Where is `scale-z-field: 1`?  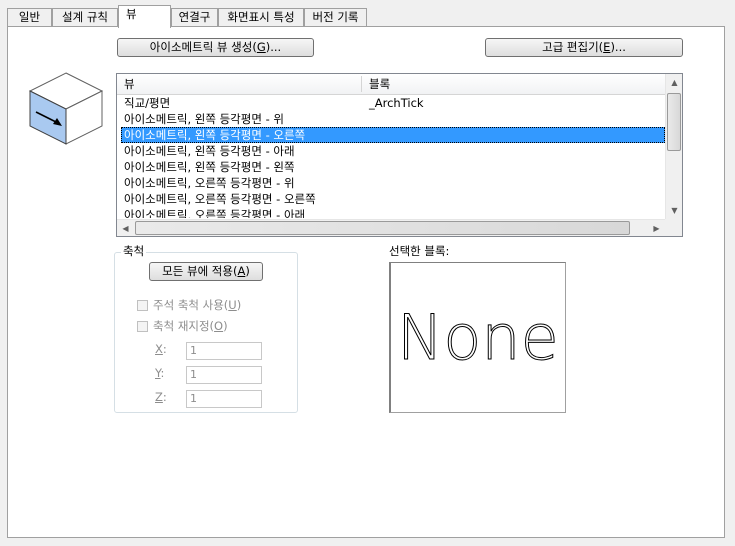
scale-z-field: 1 is located at coordinates (224, 399).